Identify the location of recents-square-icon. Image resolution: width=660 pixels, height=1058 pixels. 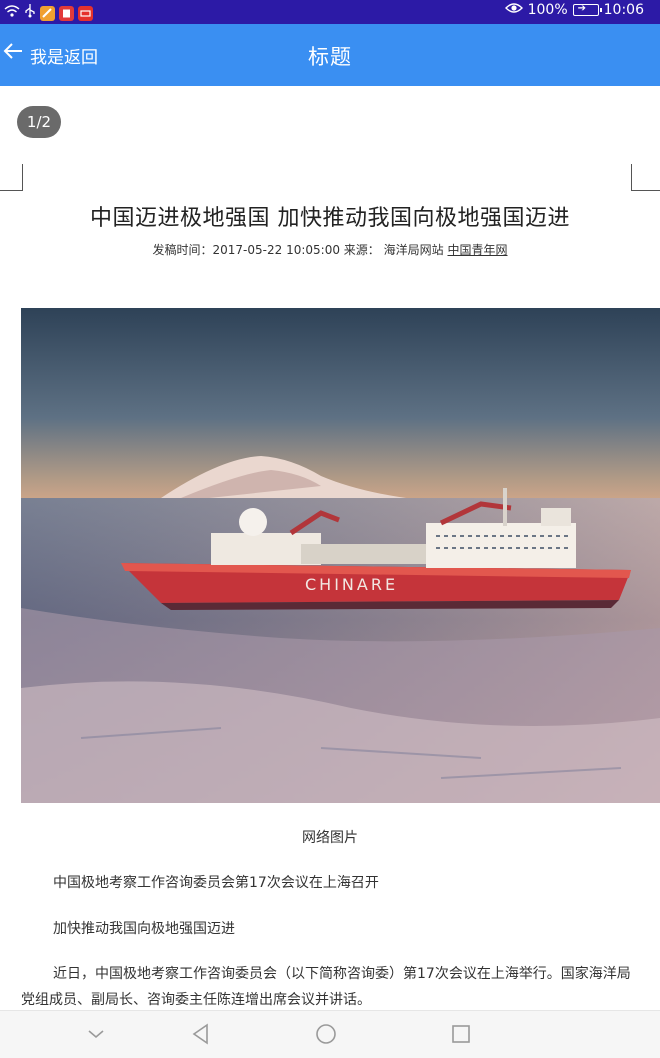
(461, 1034).